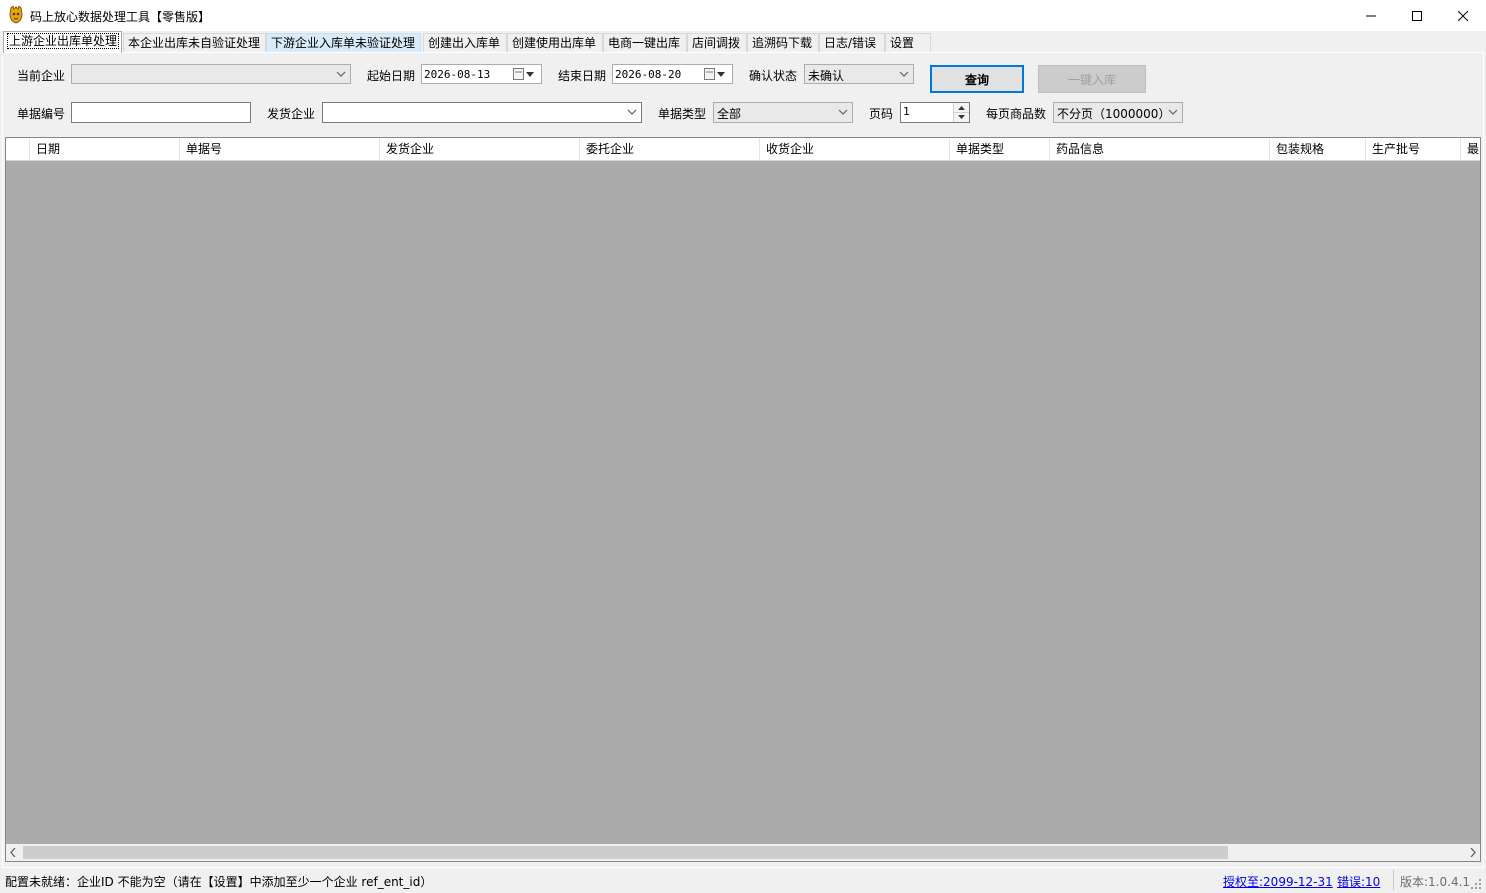 This screenshot has width=1486, height=893. I want to click on scrollbar-thumb, so click(625, 852).